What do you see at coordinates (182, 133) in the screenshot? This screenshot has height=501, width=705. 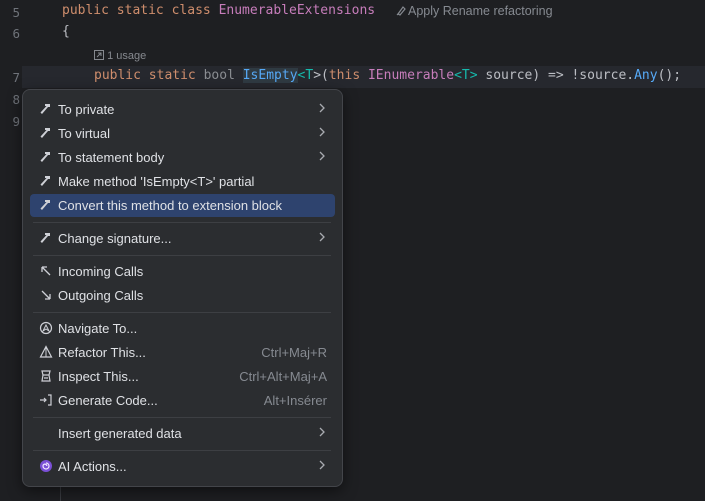 I see `menu-item-to-virtual: To virtual` at bounding box center [182, 133].